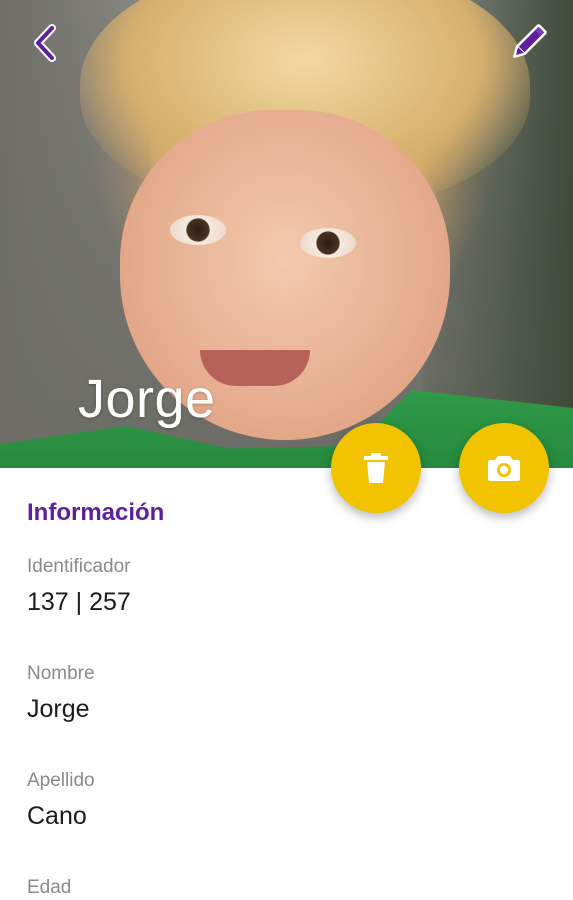  I want to click on pencil-icon, so click(530, 41).